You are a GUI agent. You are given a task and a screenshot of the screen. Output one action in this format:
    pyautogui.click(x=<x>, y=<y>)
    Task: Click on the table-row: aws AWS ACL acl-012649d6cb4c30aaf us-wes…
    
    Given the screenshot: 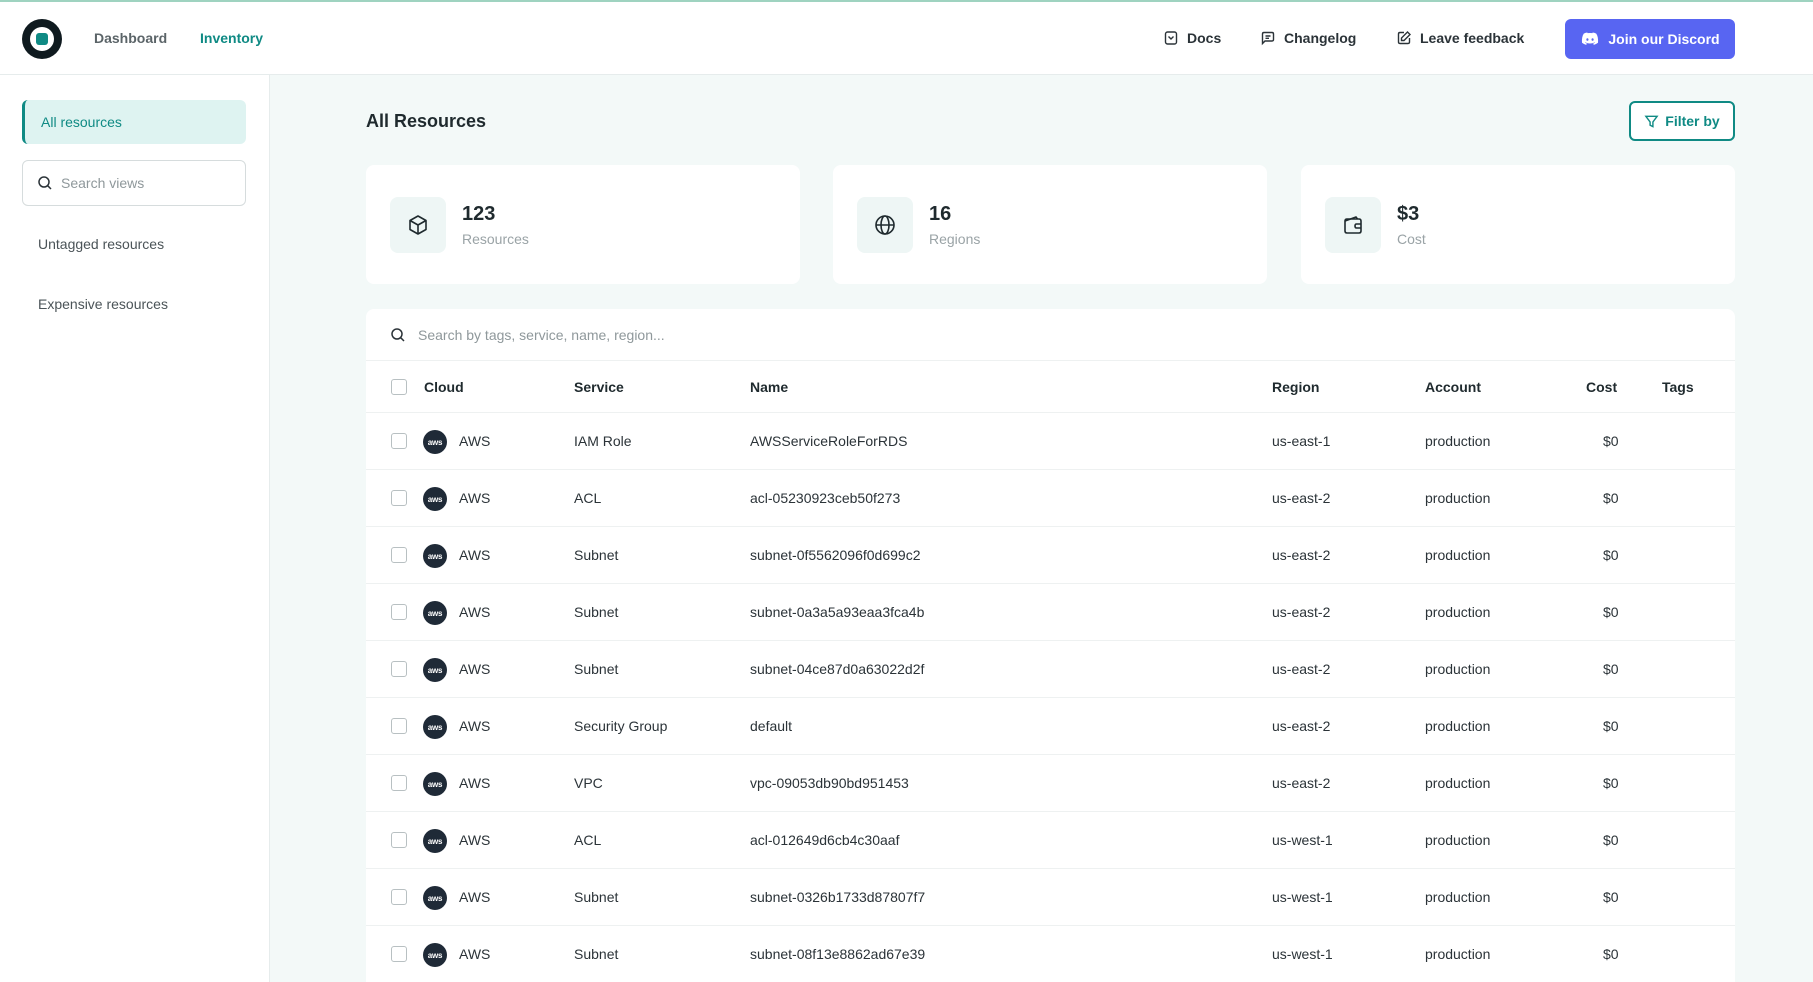 What is the action you would take?
    pyautogui.click(x=1050, y=840)
    